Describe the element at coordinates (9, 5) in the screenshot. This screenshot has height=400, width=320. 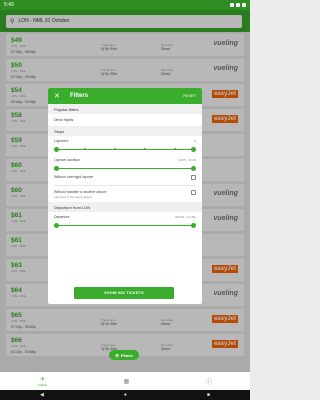
I see `status-time: 5:49` at that location.